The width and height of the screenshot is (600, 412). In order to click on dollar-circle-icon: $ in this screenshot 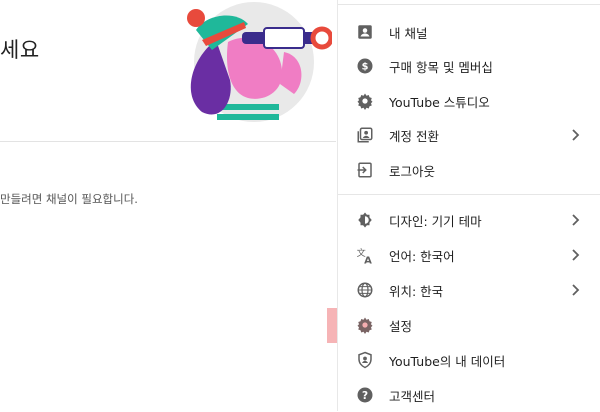, I will do `click(365, 66)`.